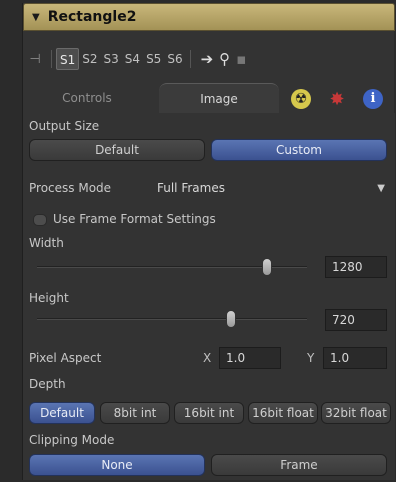 The width and height of the screenshot is (396, 482). Describe the element at coordinates (224, 59) in the screenshot. I see `picker-icon: ⚲` at that location.